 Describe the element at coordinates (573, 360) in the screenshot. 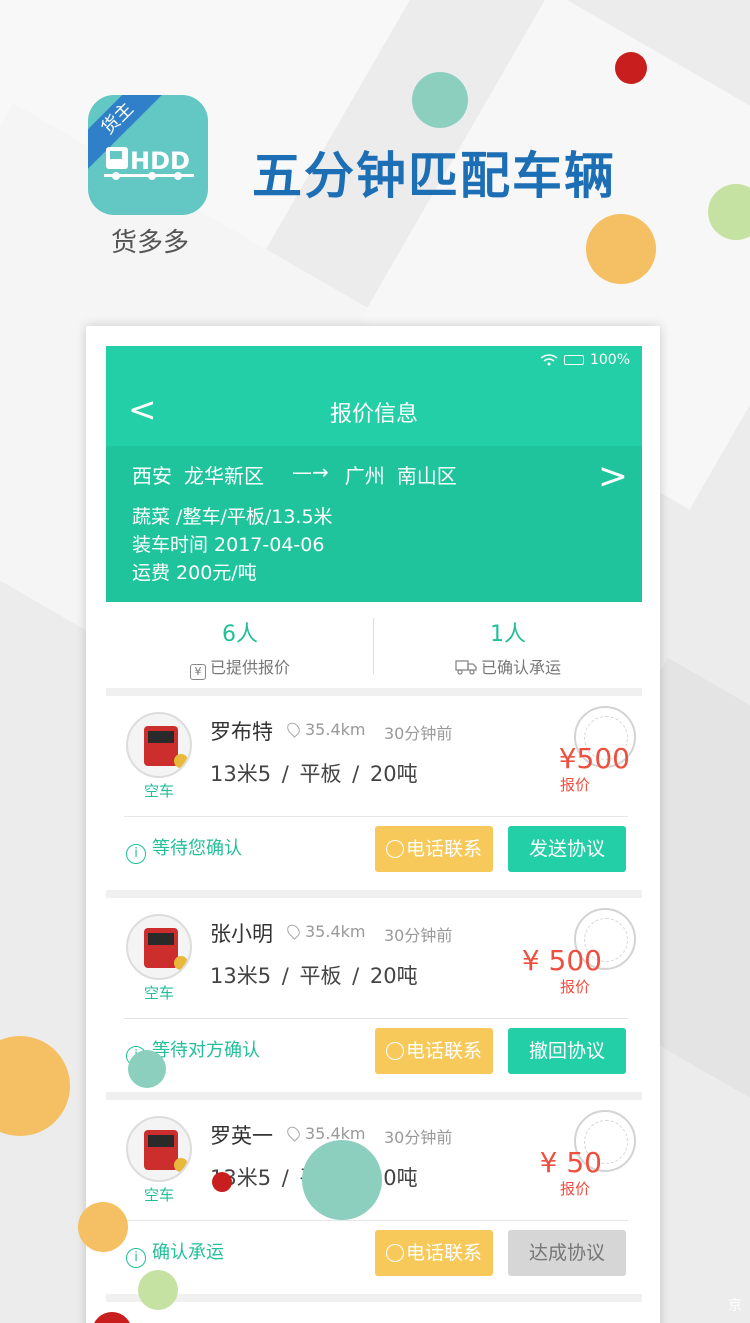

I see `battery-icon` at that location.